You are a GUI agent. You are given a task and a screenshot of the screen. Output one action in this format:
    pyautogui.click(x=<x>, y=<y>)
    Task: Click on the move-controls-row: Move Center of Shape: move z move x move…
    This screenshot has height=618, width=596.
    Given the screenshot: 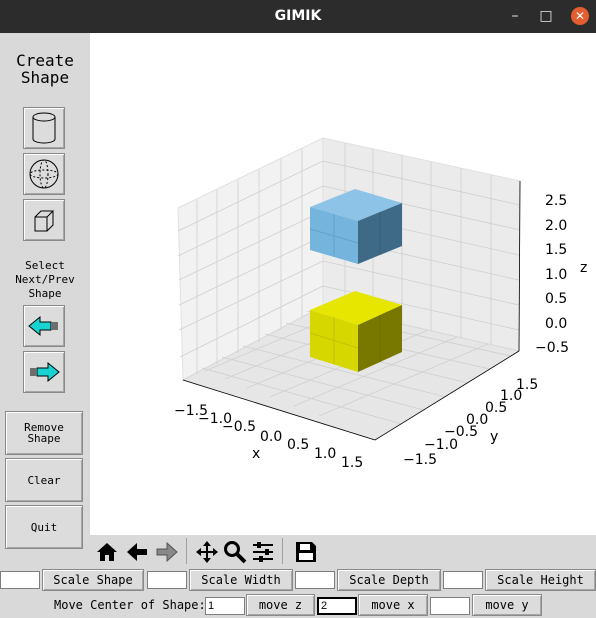 What is the action you would take?
    pyautogui.click(x=298, y=606)
    